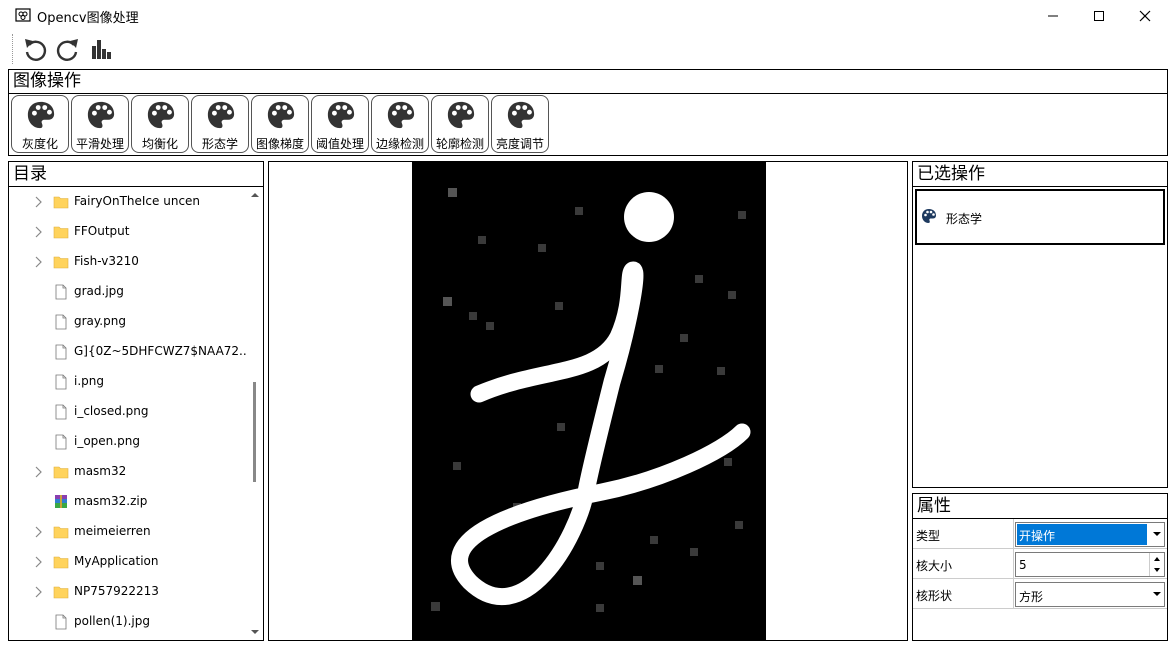  What do you see at coordinates (1099, 15) in the screenshot?
I see `maximize-button` at bounding box center [1099, 15].